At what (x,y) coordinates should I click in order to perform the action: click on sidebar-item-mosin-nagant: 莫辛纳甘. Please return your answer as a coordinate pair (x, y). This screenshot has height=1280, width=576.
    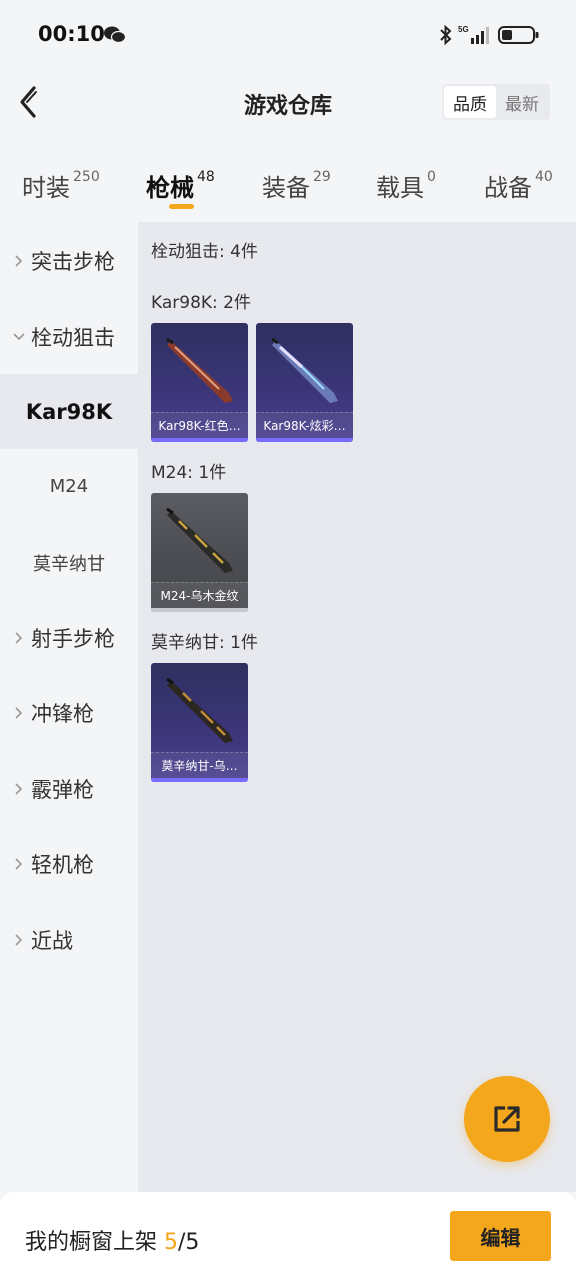
    Looking at the image, I should click on (69, 562).